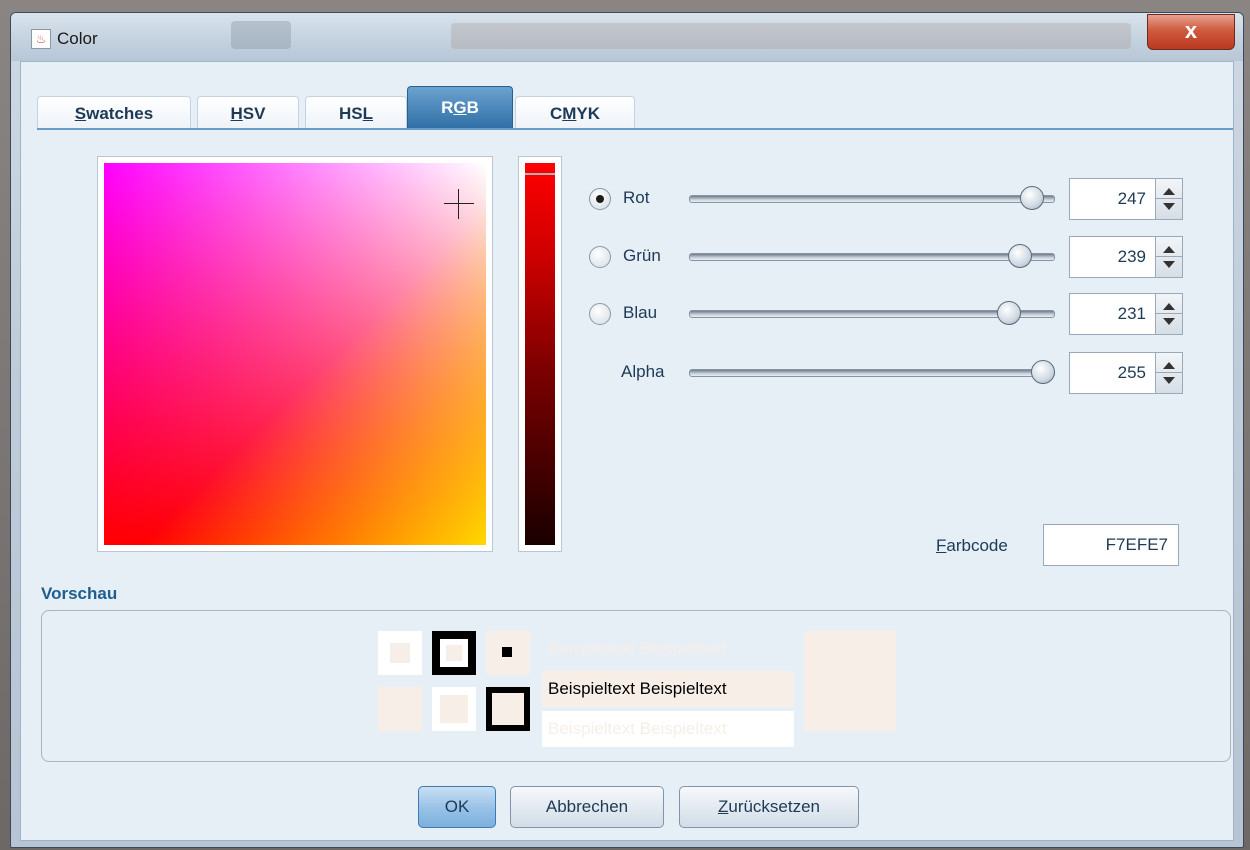 The image size is (1250, 850). I want to click on tab-rgb: RGB, so click(460, 107).